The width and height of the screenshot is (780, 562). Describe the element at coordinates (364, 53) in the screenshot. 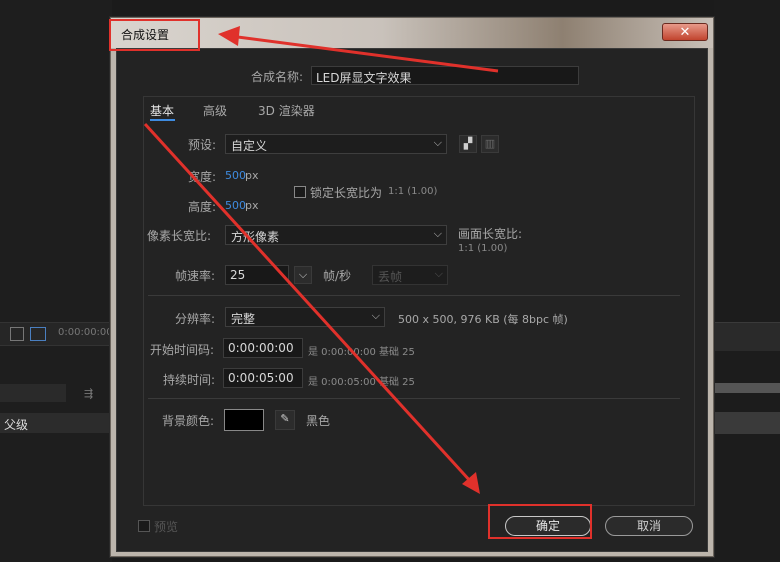

I see `annotation-arrow-to-title` at that location.